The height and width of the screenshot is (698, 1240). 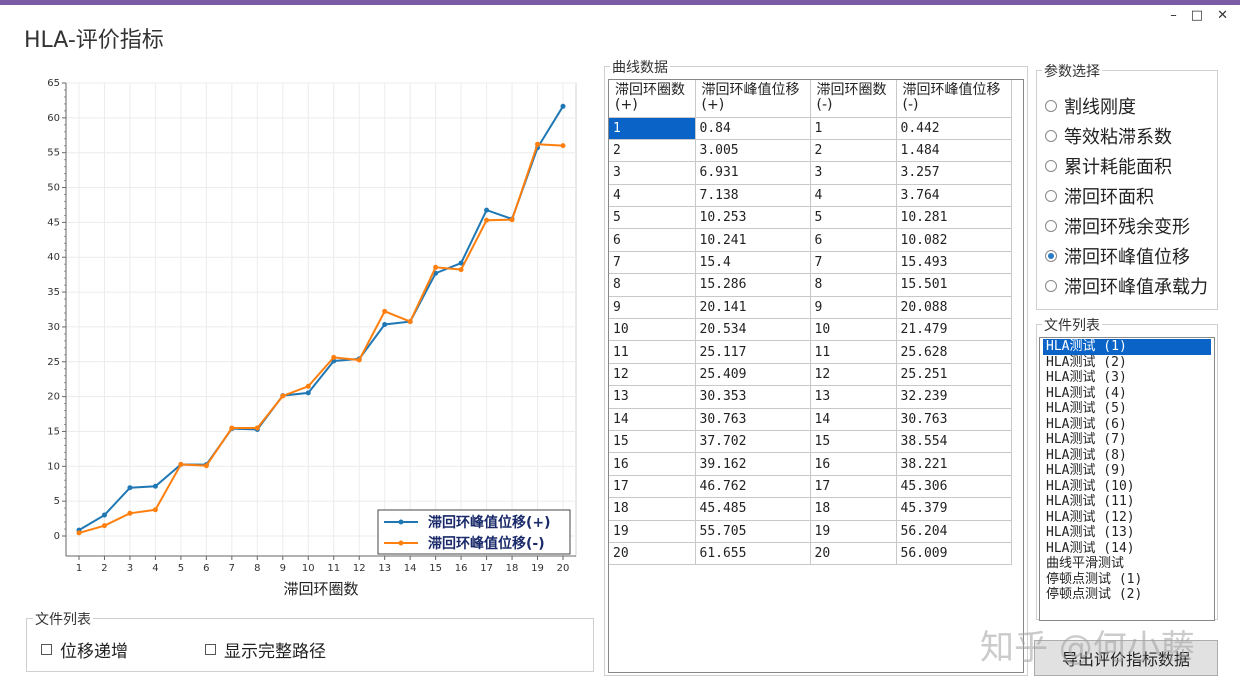 I want to click on table-row: 3 6.931 3 3.257, so click(x=810, y=173).